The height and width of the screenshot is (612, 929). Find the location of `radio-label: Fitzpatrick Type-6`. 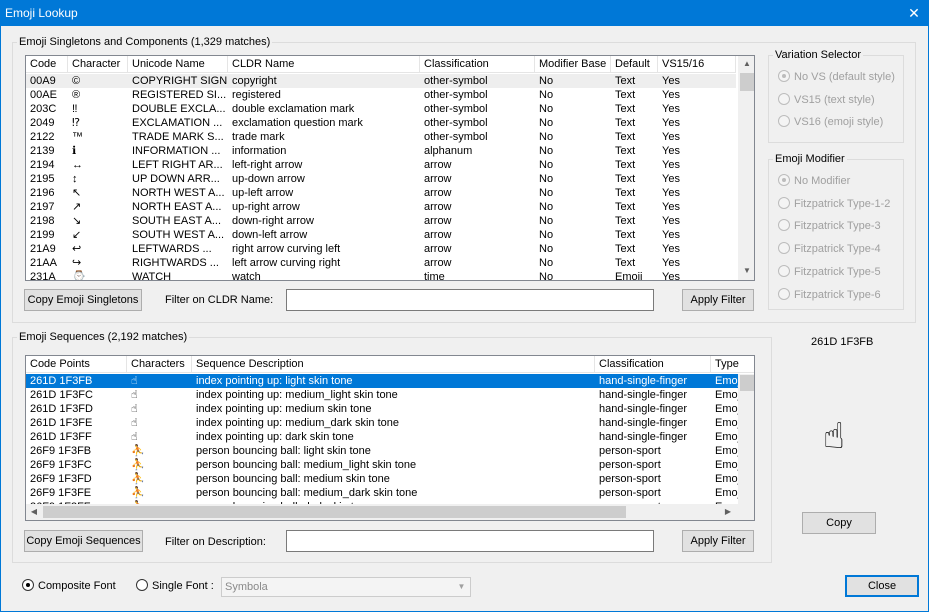

radio-label: Fitzpatrick Type-6 is located at coordinates (837, 294).